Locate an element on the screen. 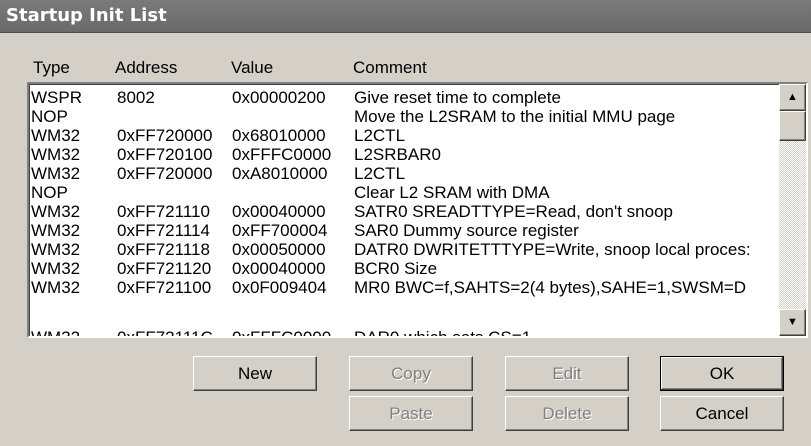  cell-comment: SAR0 Dummy source register is located at coordinates (466, 230).